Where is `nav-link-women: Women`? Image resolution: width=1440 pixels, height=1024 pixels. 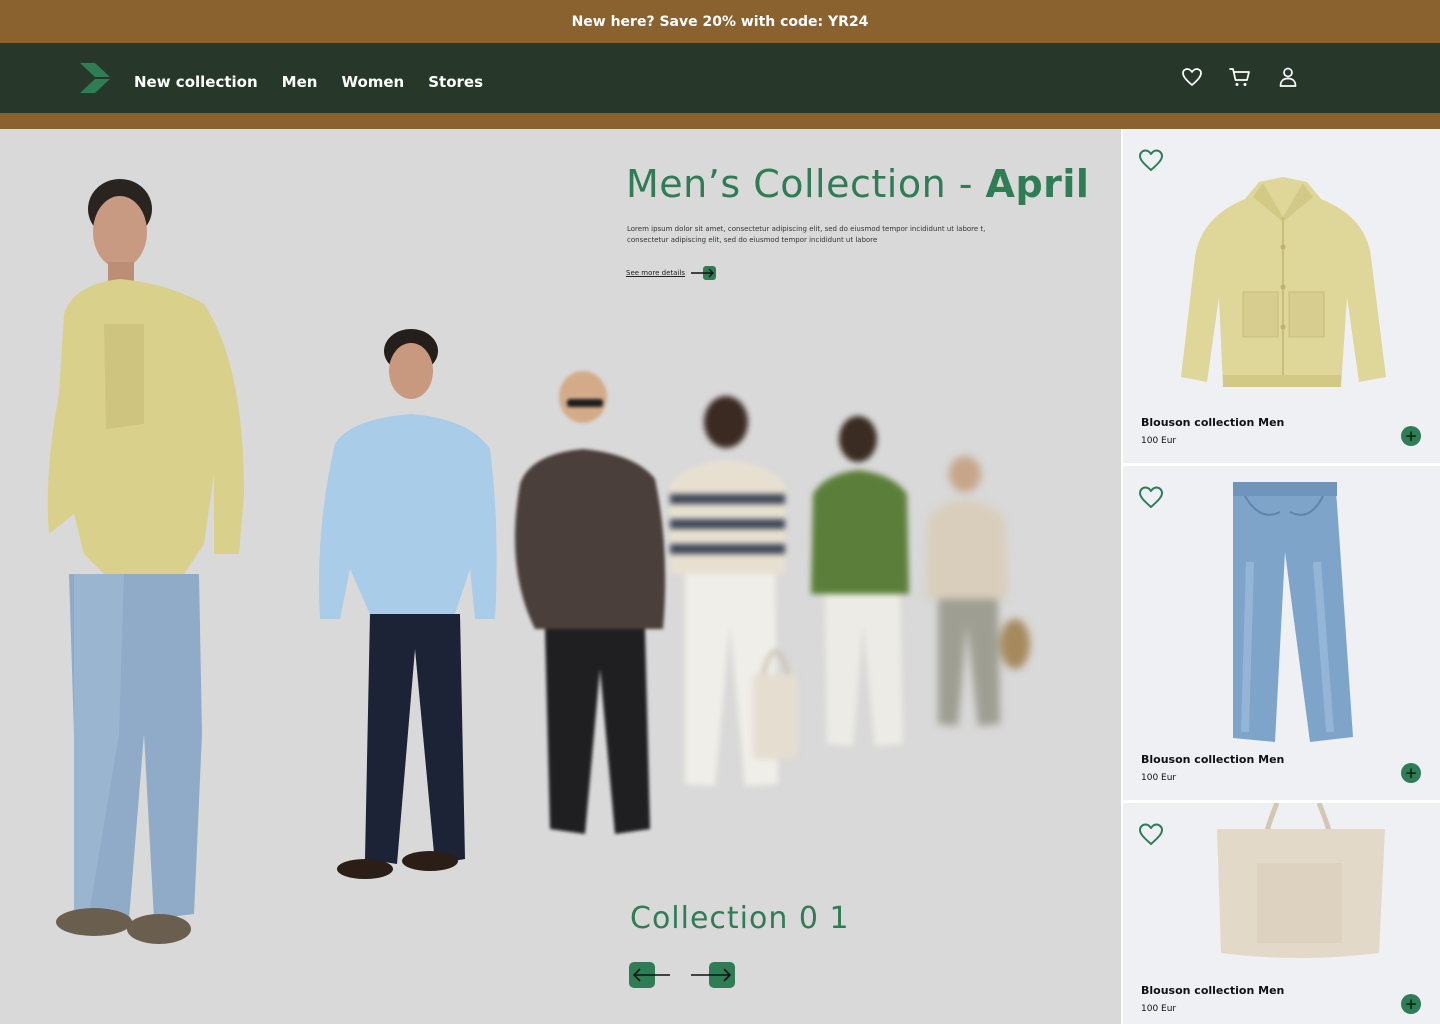 nav-link-women: Women is located at coordinates (372, 82).